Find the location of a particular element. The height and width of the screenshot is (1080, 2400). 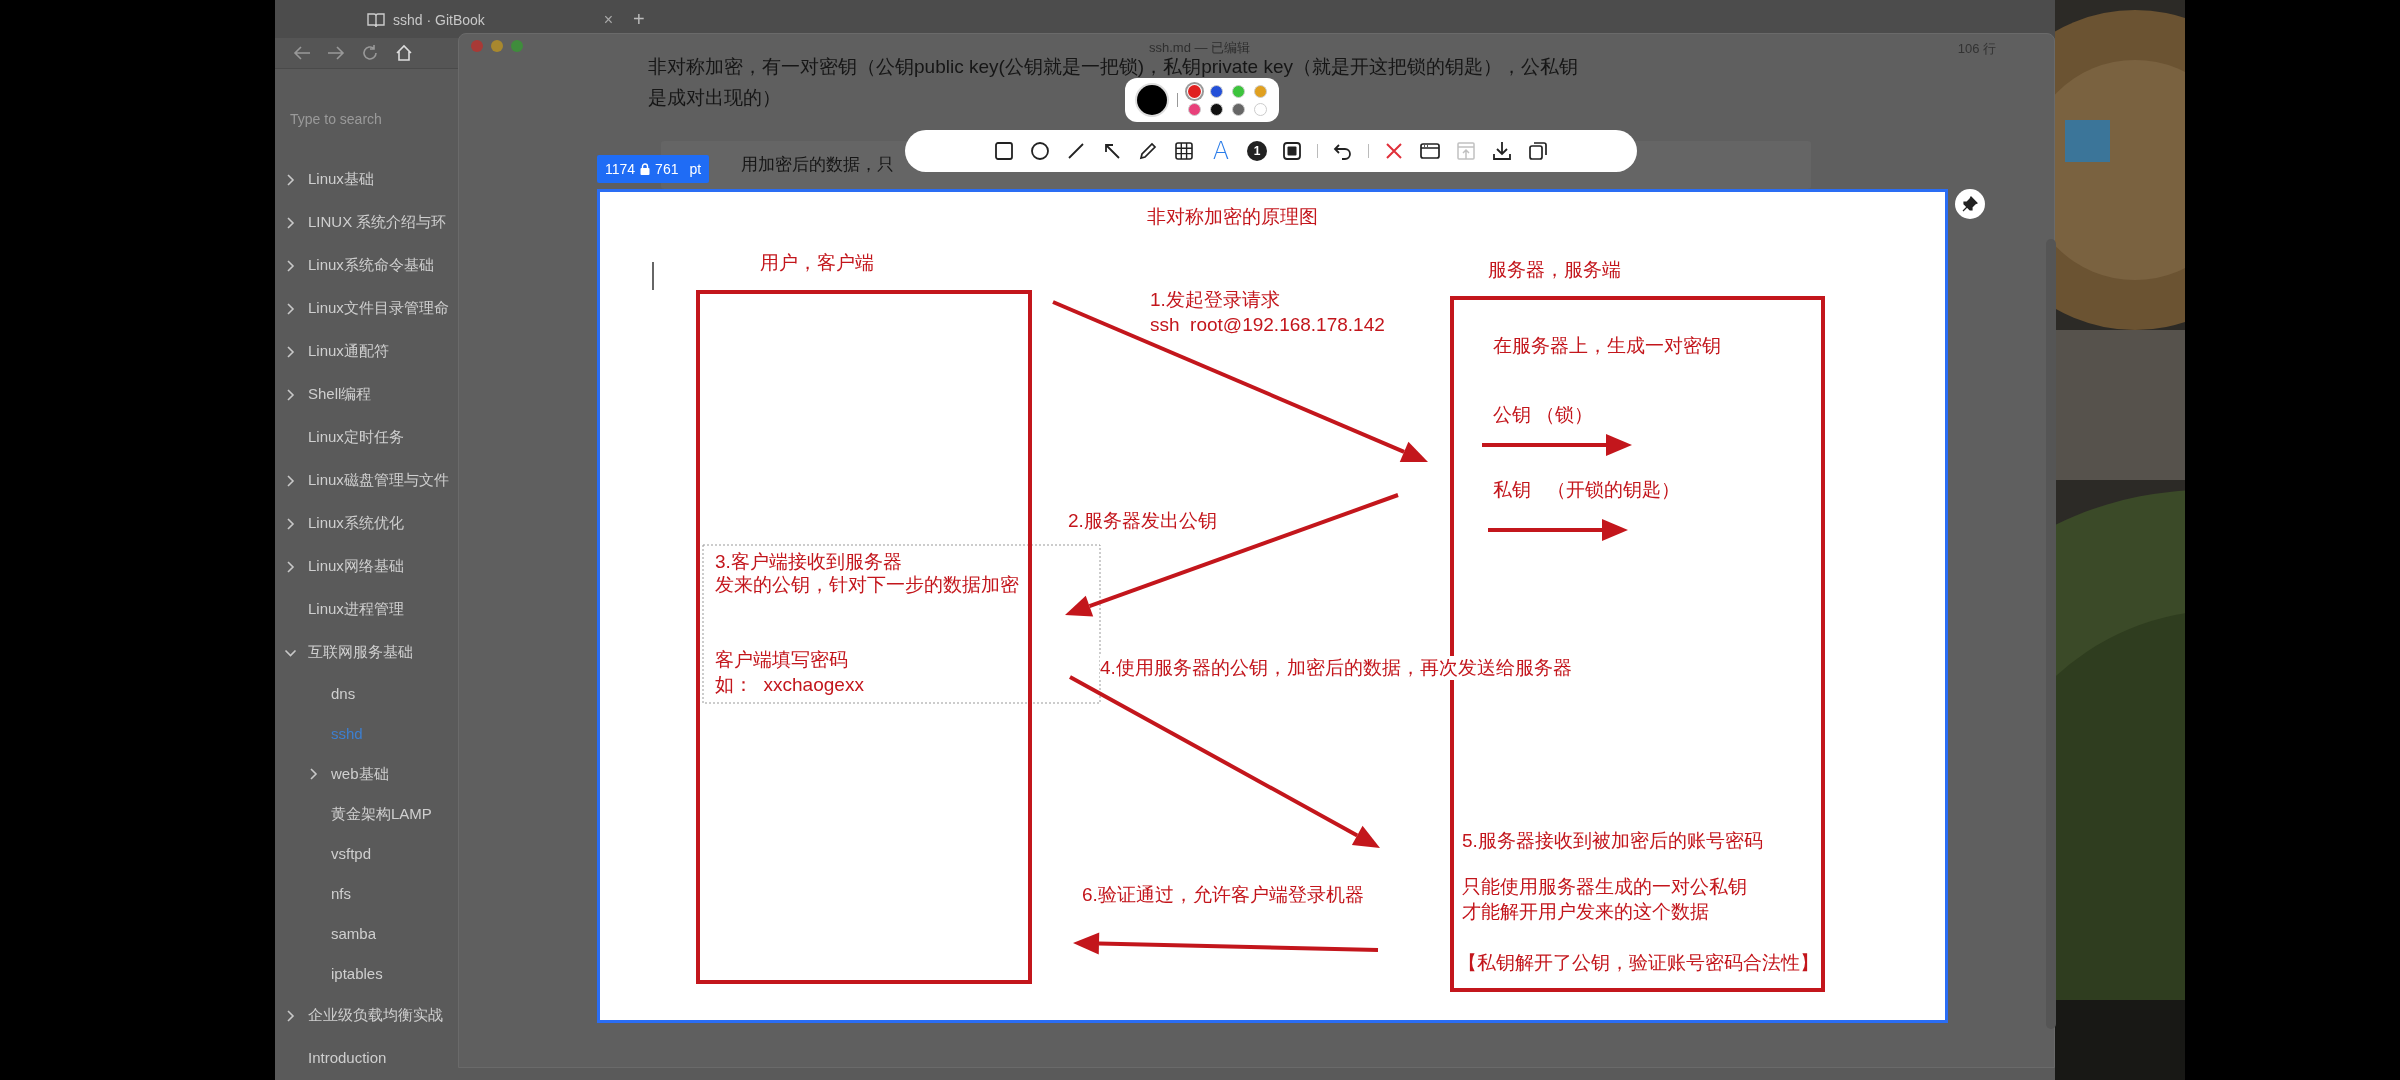

close-tab-button: × is located at coordinates (608, 20).